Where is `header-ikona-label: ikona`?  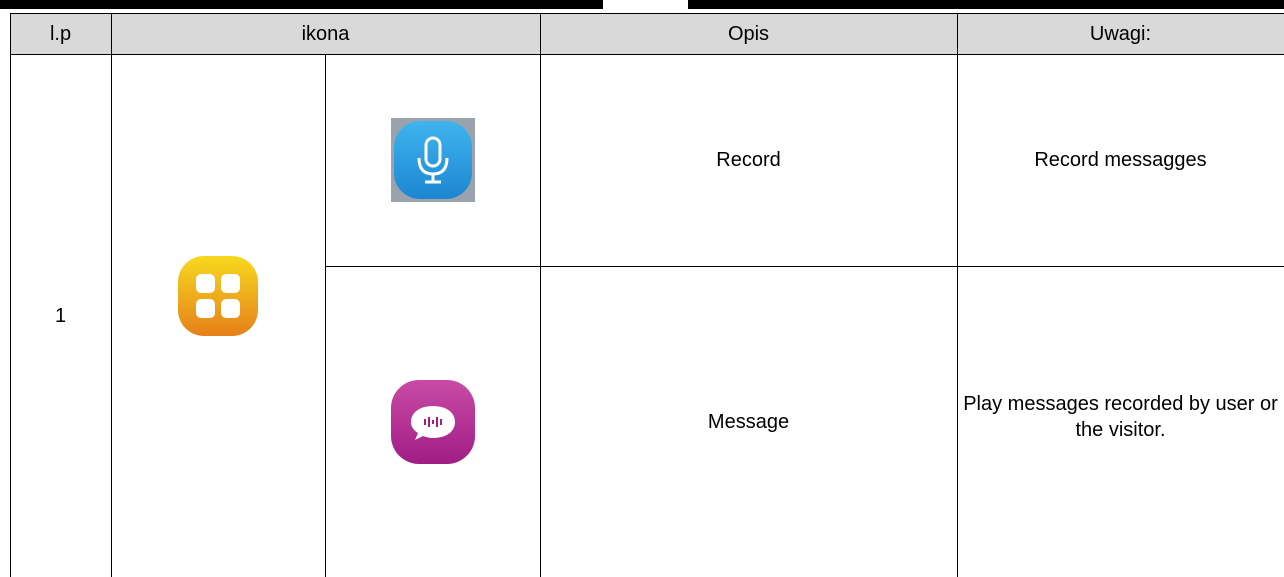
header-ikona-label: ikona is located at coordinates (325, 34).